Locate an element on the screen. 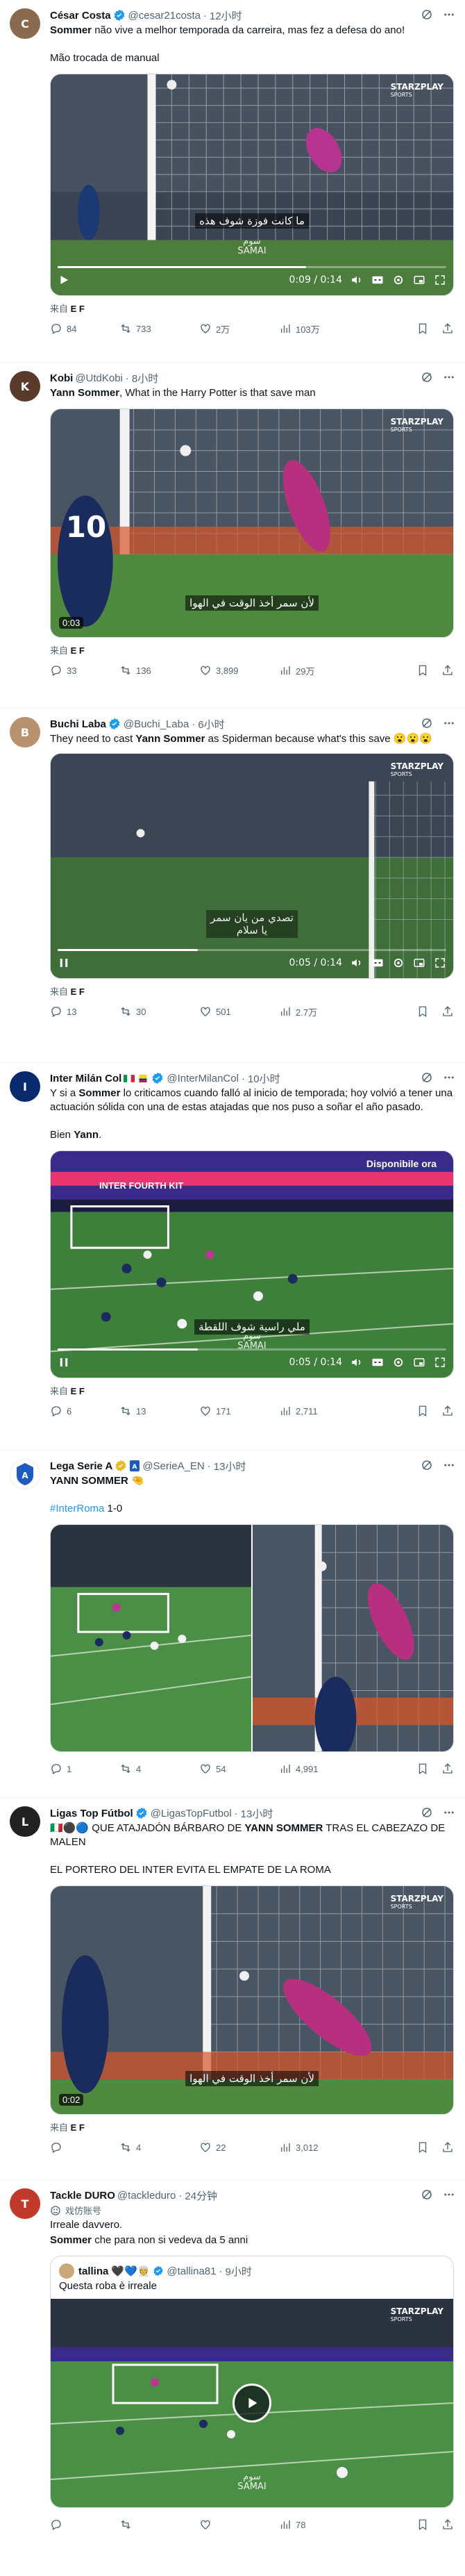  author-name: Buchi Laba is located at coordinates (78, 724).